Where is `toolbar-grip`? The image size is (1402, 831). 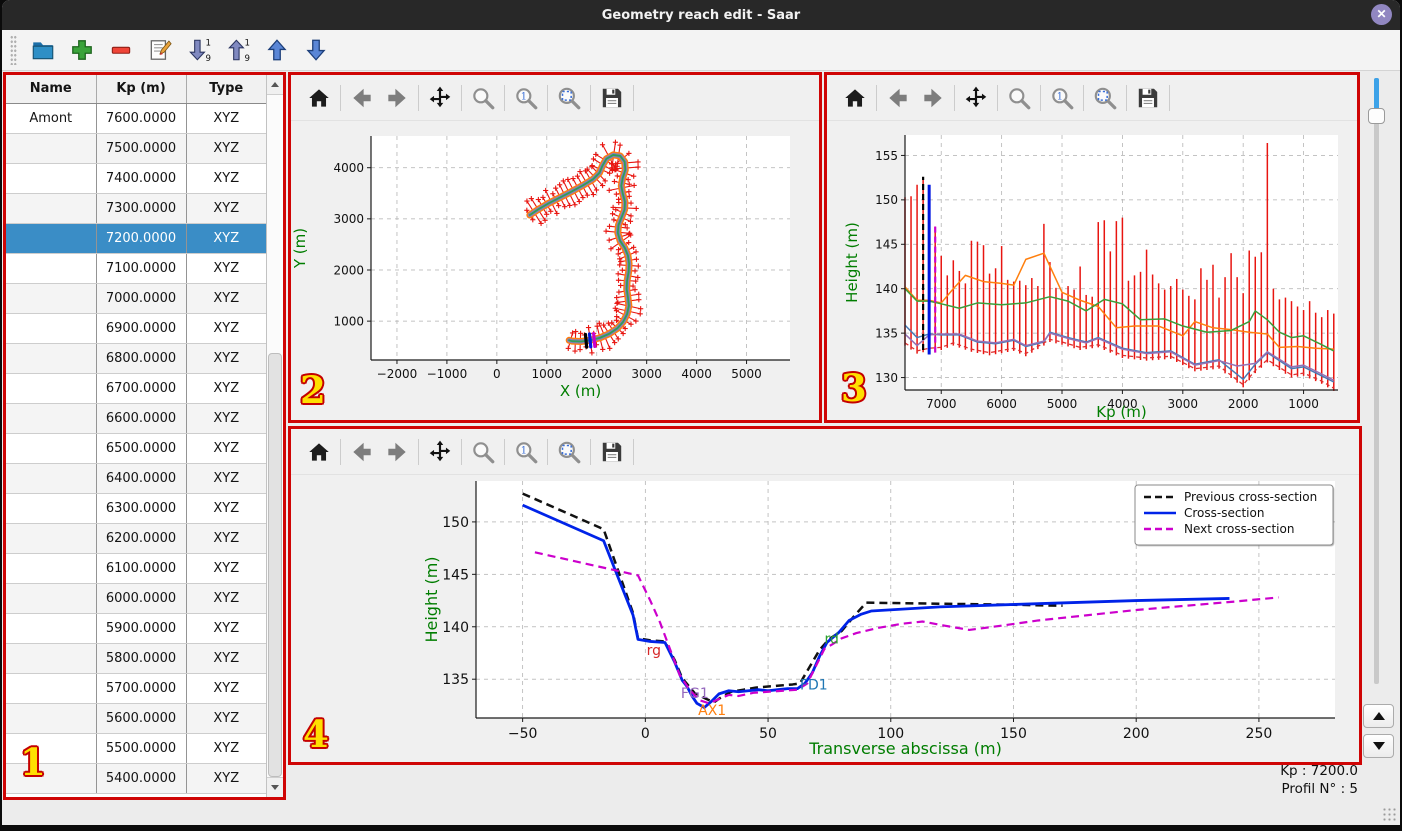
toolbar-grip is located at coordinates (13, 50).